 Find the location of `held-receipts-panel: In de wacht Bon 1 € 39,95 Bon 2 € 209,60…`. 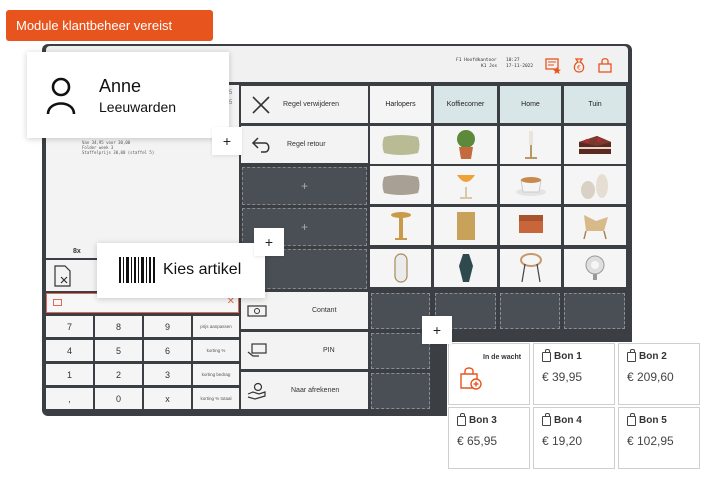

held-receipts-panel: In de wacht Bon 1 € 39,95 Bon 2 € 209,60… is located at coordinates (574, 406).